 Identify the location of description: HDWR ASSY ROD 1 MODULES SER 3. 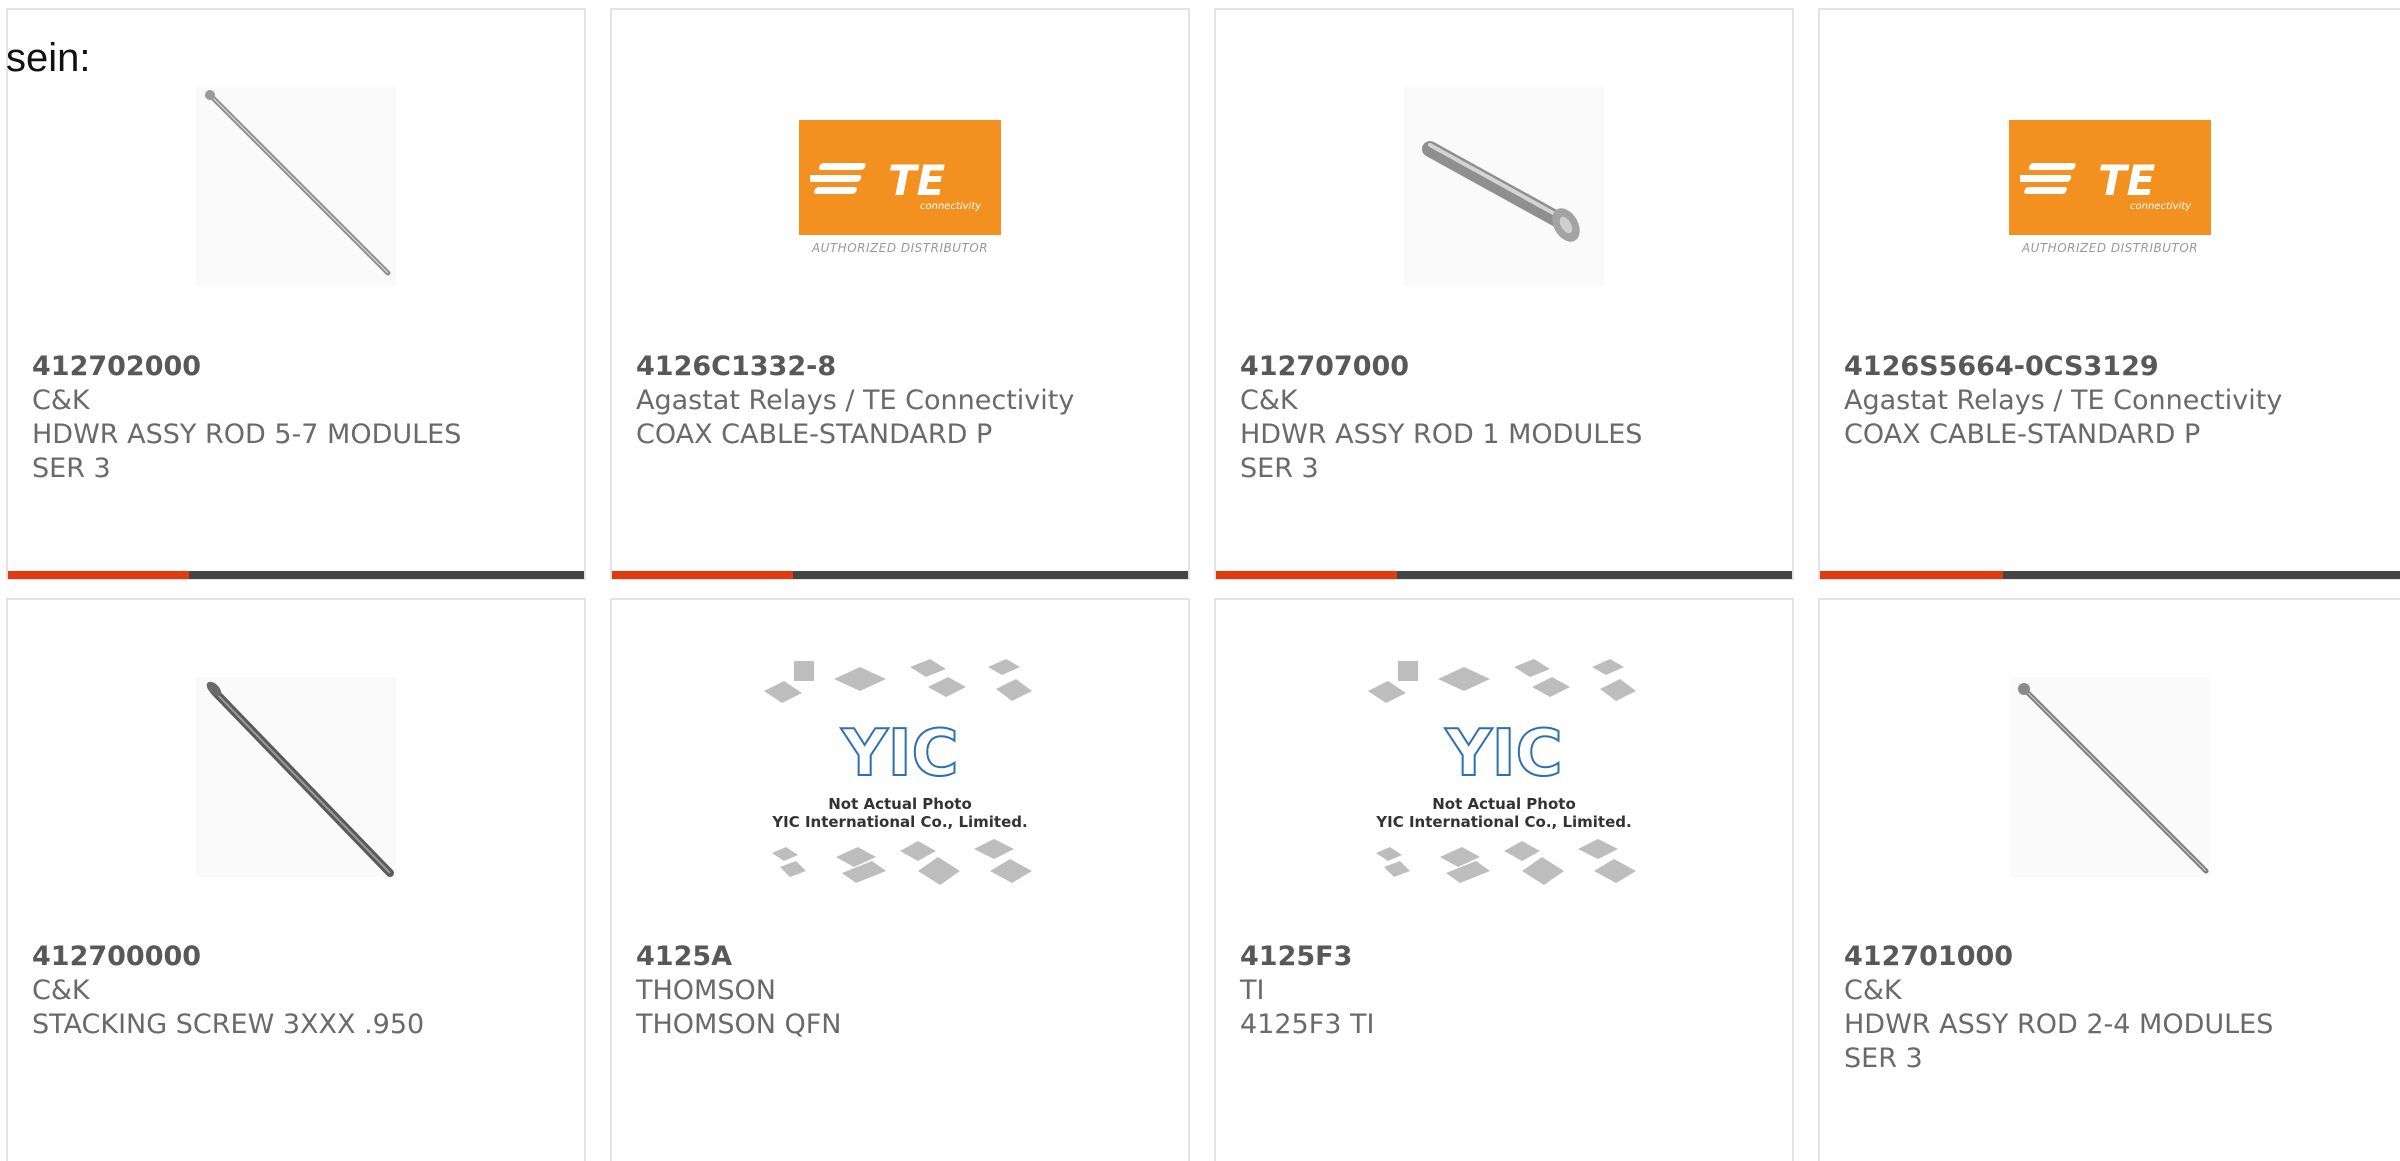
(1441, 451).